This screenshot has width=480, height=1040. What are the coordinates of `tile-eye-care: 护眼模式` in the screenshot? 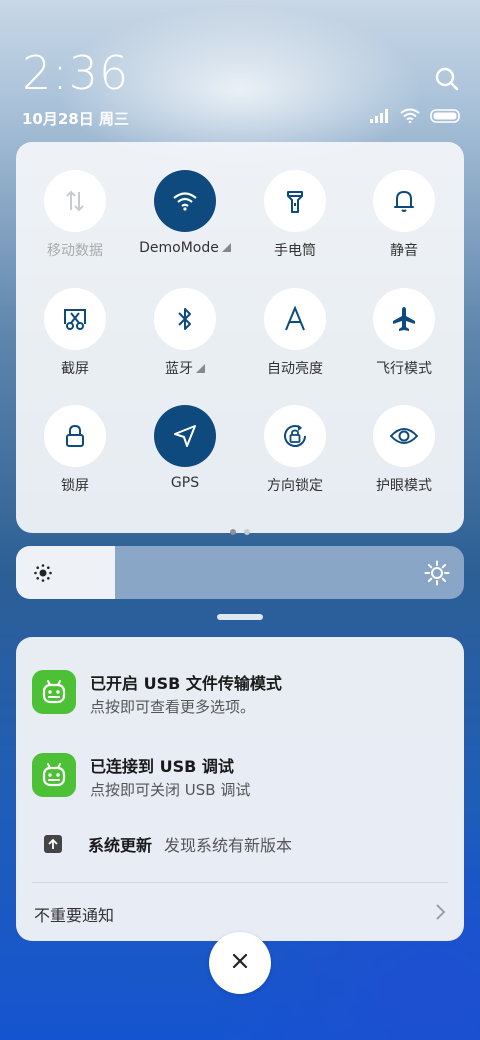 It's located at (404, 450).